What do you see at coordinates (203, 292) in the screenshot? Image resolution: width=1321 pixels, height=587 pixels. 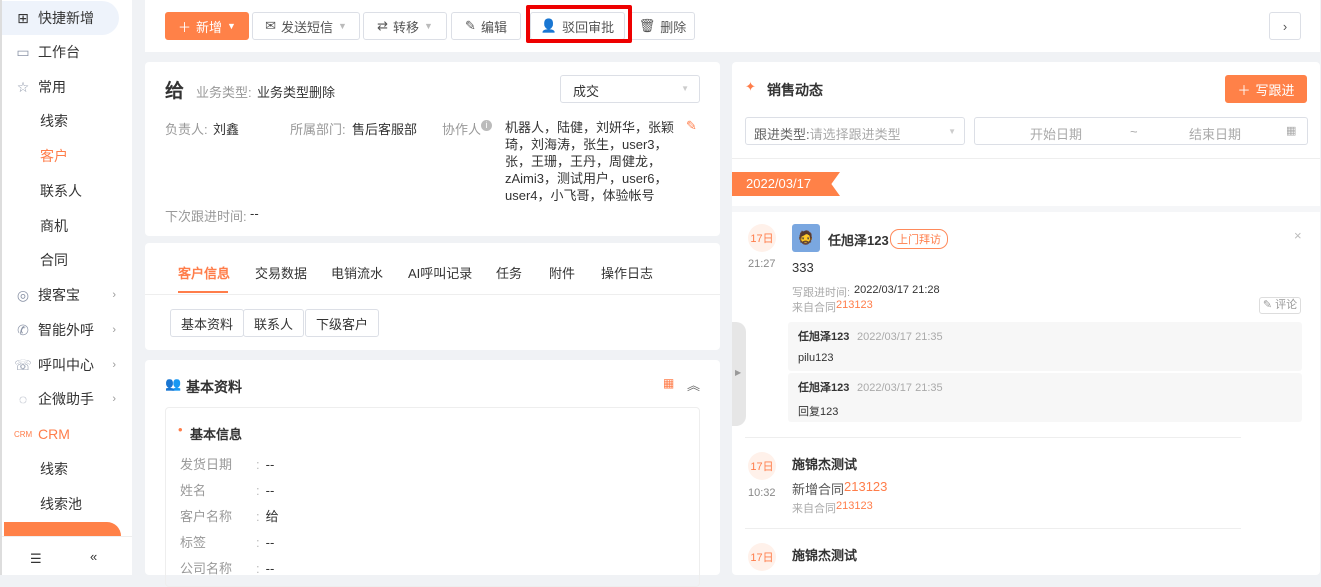 I see `tab-indicator` at bounding box center [203, 292].